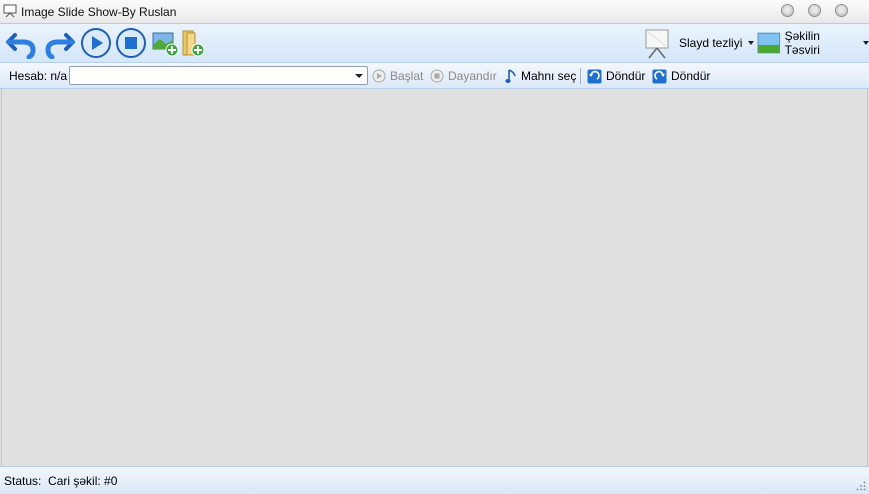  I want to click on select-song-label: Mahnı seç, so click(549, 76).